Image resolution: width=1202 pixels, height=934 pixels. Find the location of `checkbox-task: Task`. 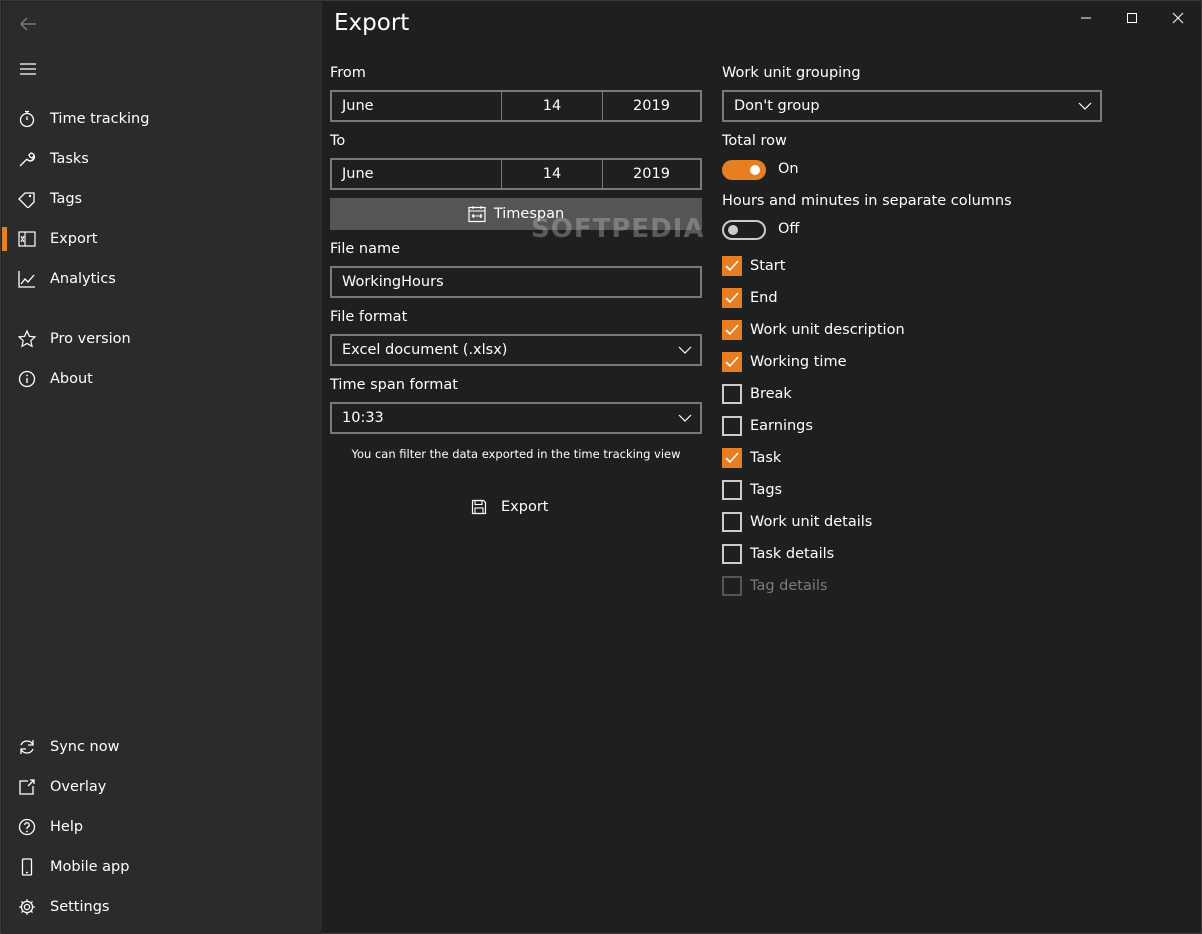

checkbox-task: Task is located at coordinates (751, 458).